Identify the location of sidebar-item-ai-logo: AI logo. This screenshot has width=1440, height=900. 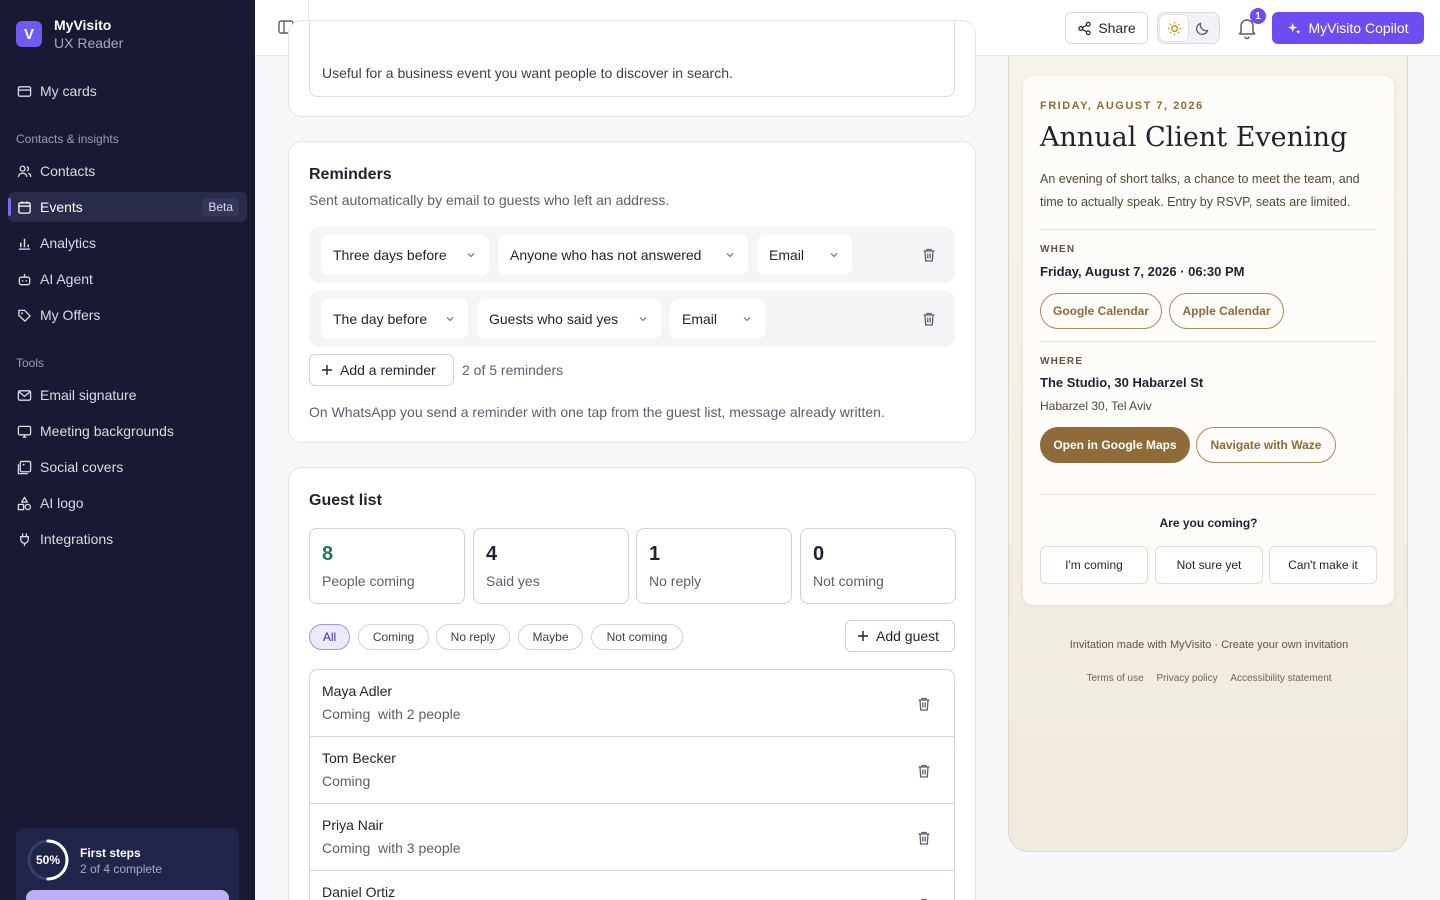
(127, 503).